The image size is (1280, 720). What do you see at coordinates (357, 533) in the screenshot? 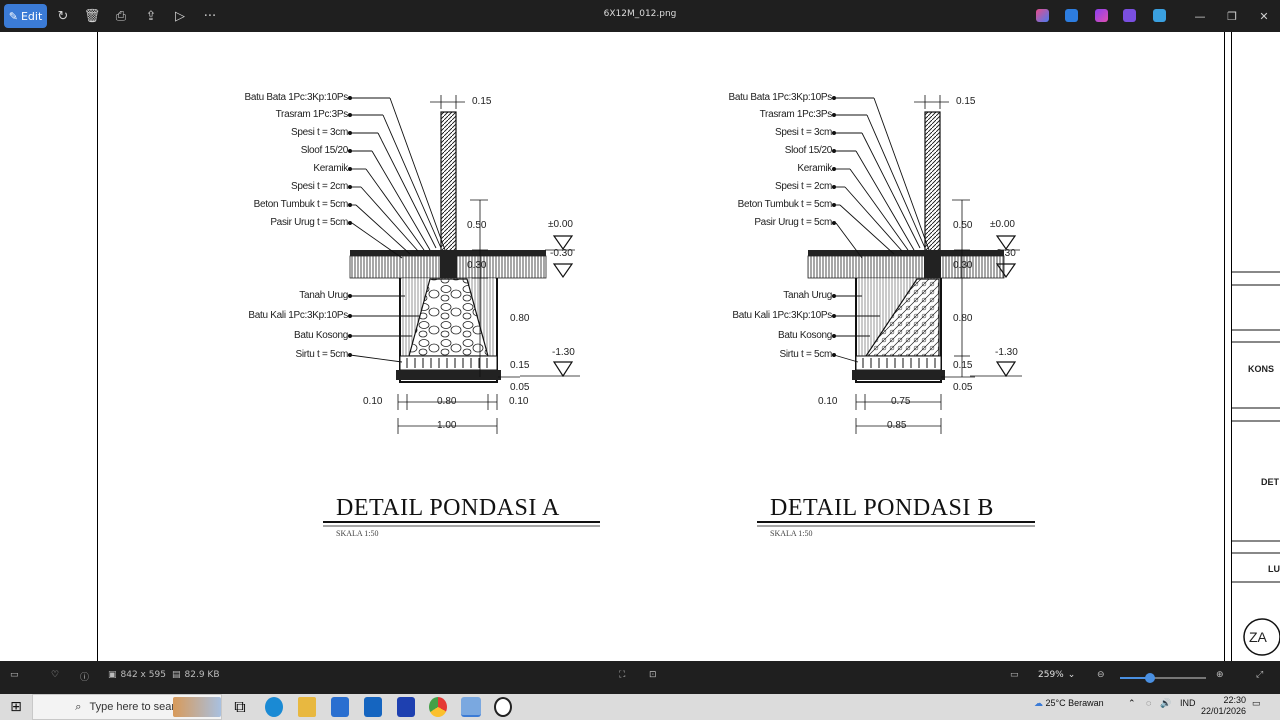
I see `detail-a-scale: SKALA 1:50` at bounding box center [357, 533].